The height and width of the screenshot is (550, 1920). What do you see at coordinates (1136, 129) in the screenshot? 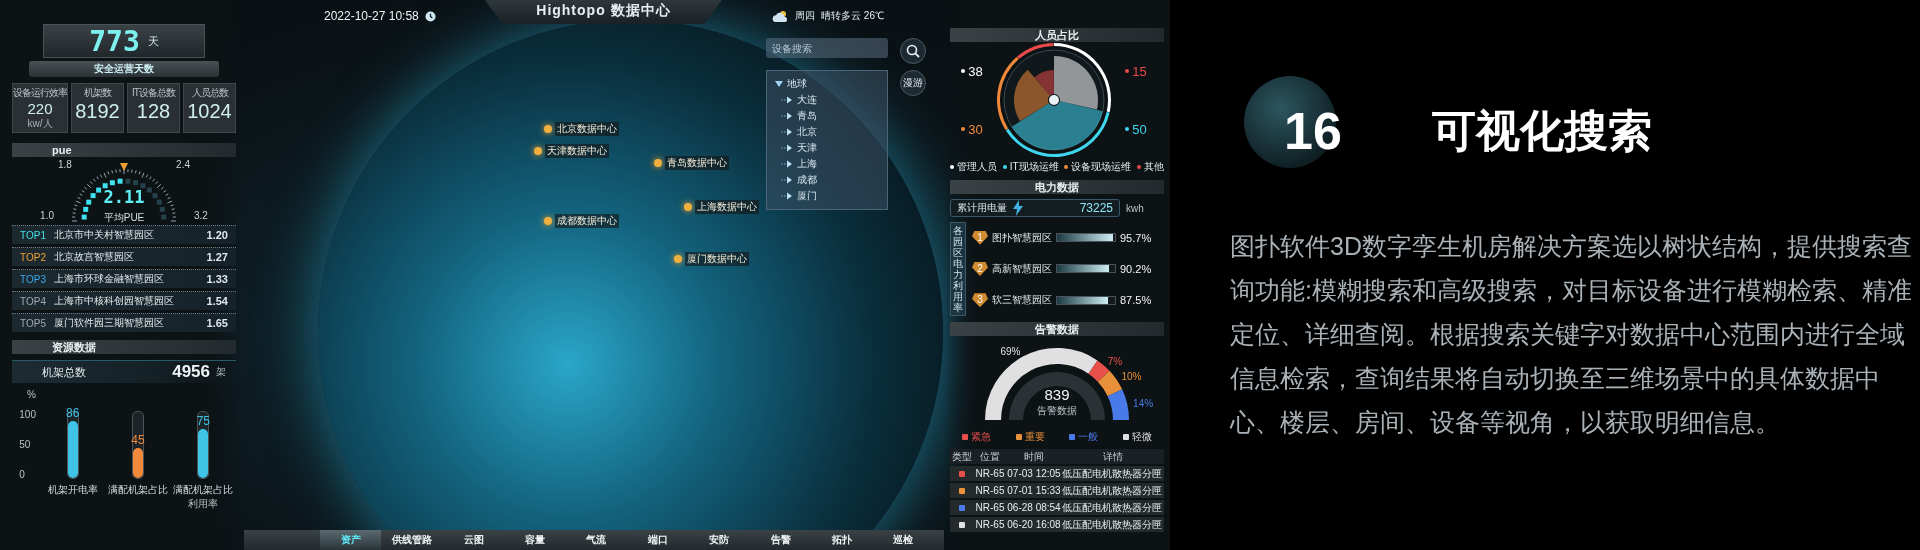
I see `personnel-count: 50` at bounding box center [1136, 129].